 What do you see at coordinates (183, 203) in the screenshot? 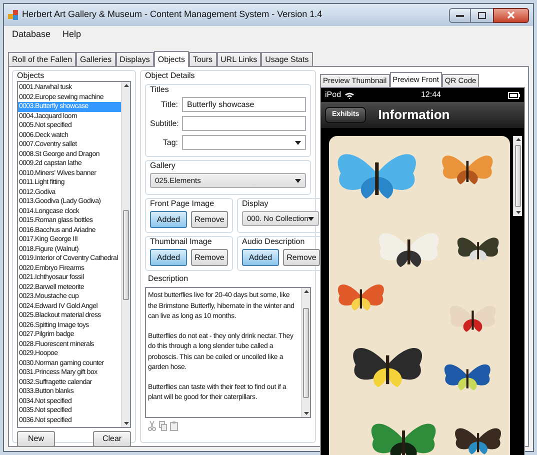
I see `group-label: Front Page Image` at bounding box center [183, 203].